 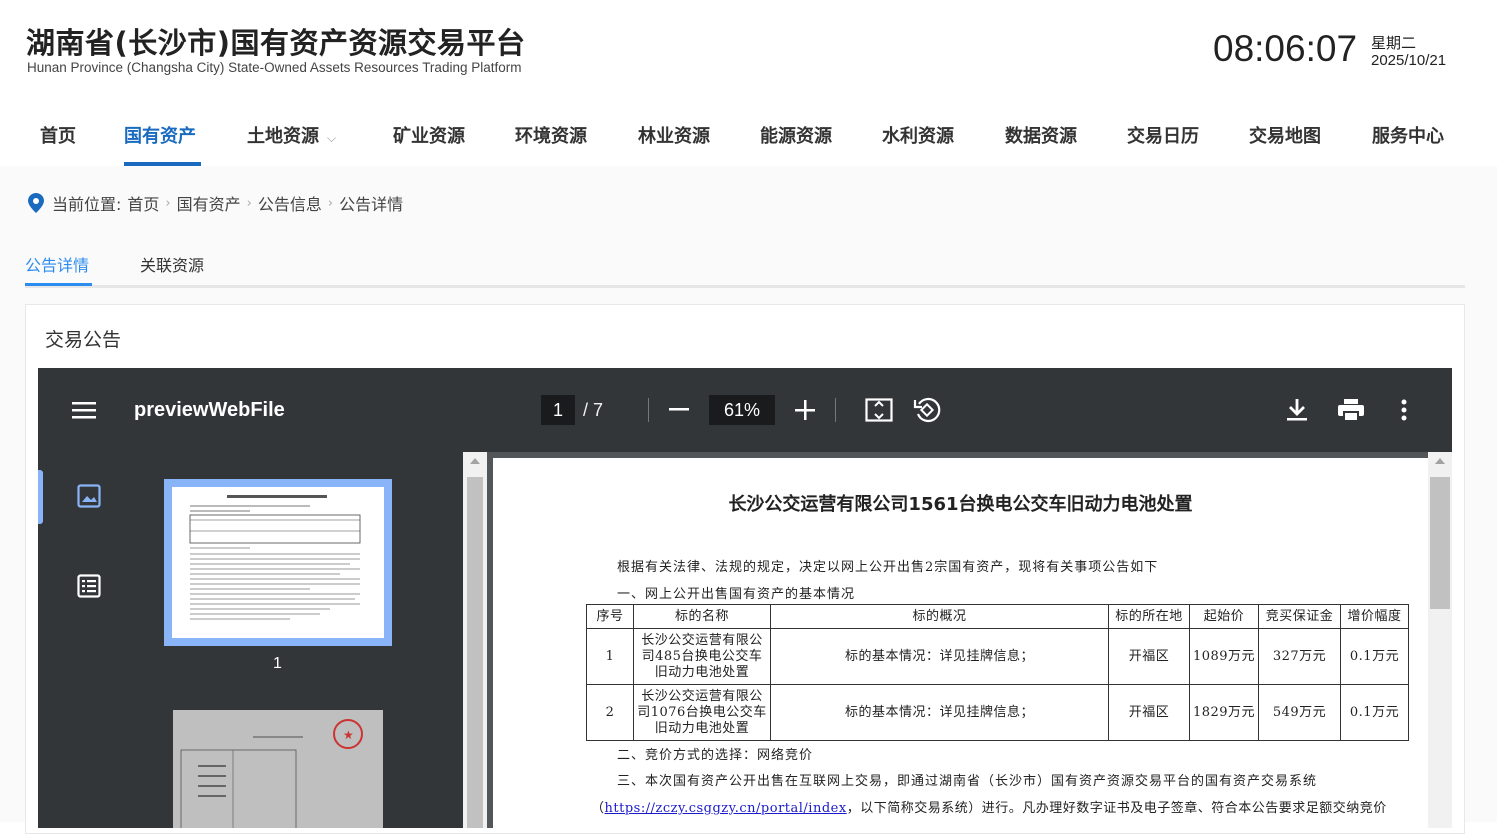 I want to click on clock: 08:06:07, so click(x=1285, y=48).